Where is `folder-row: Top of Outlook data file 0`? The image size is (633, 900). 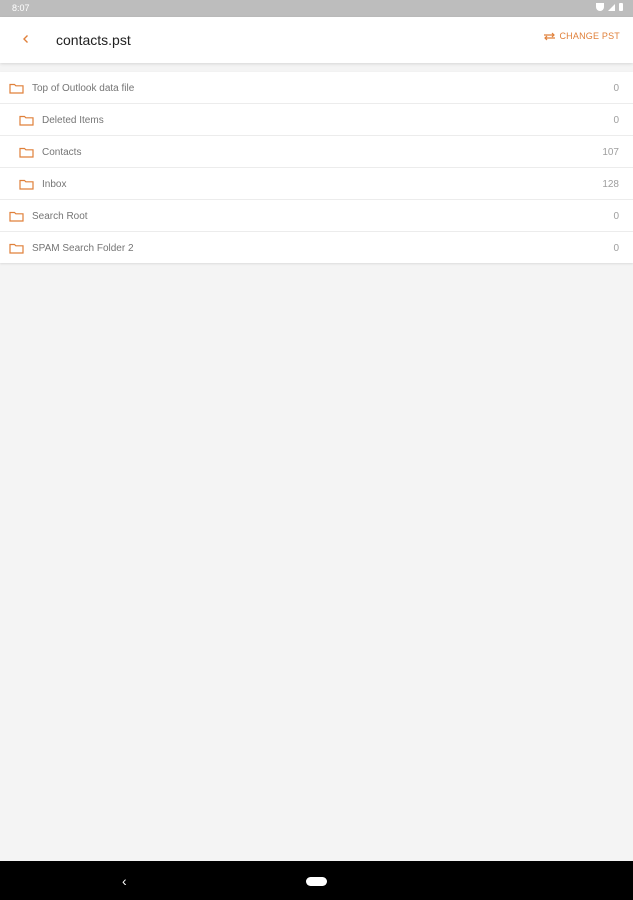 folder-row: Top of Outlook data file 0 is located at coordinates (316, 88).